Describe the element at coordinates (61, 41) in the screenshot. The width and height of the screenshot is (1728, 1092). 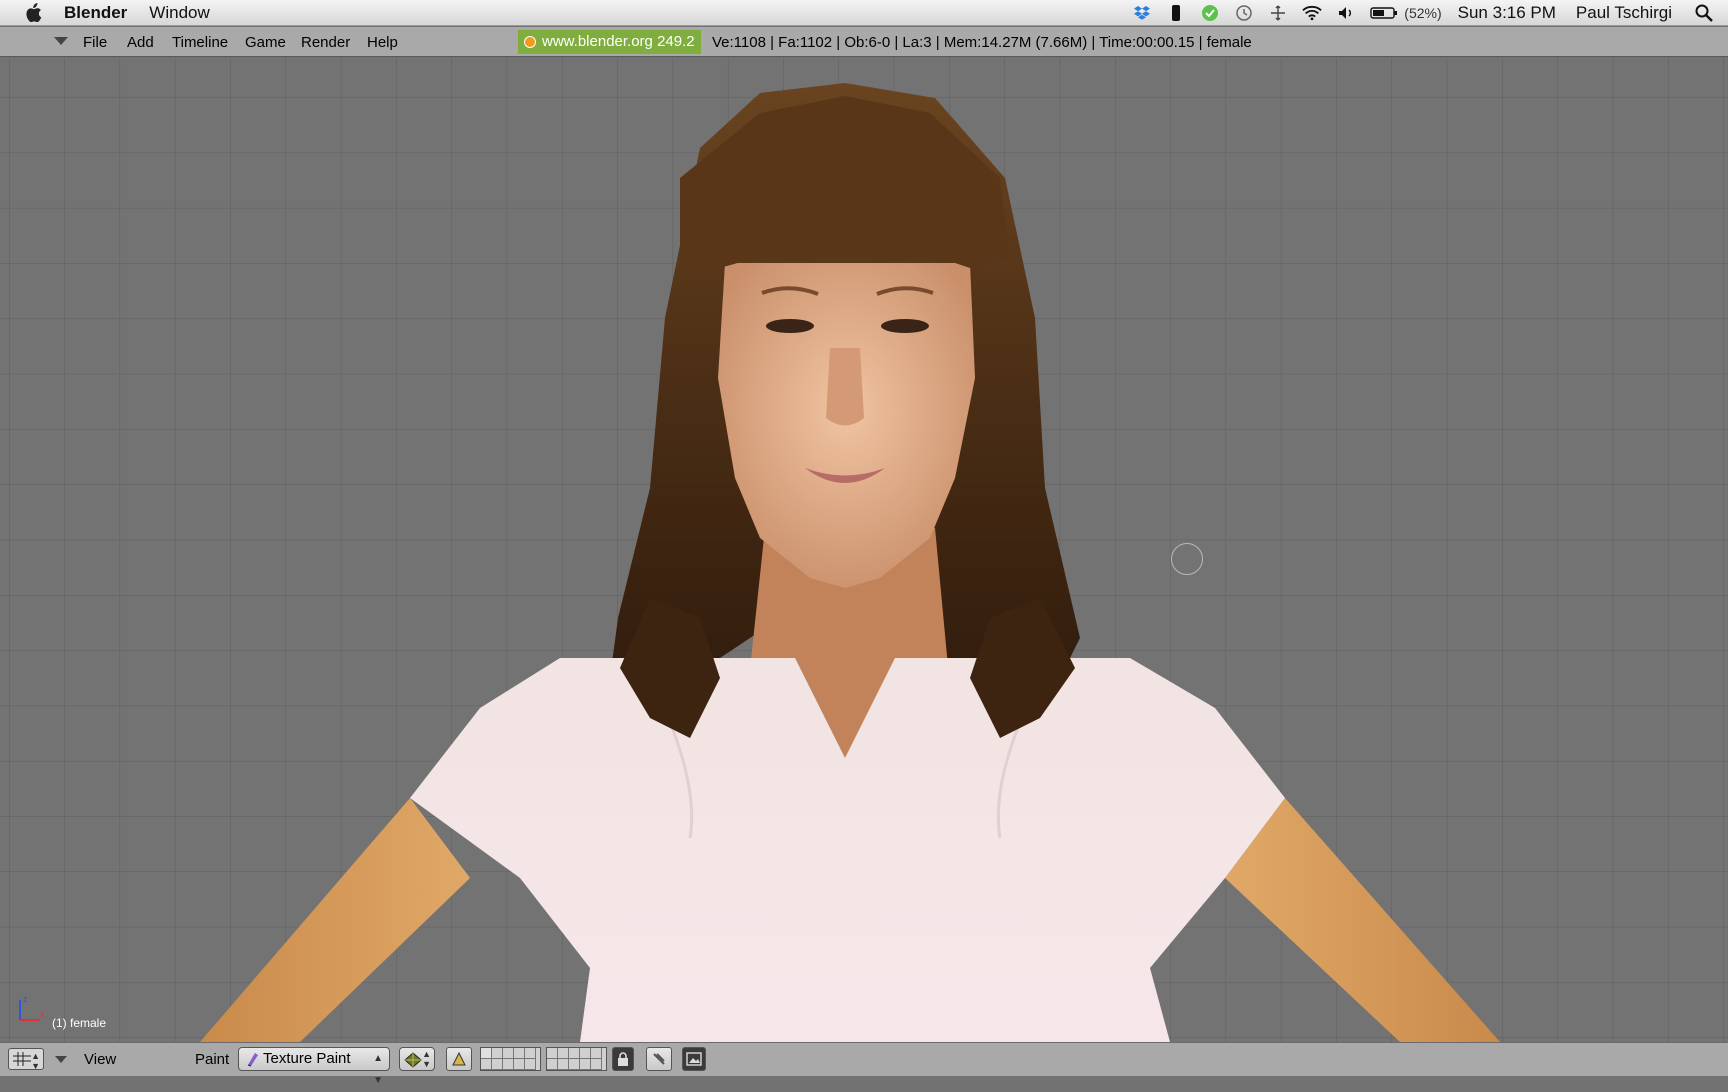
I see `header-collapse-icon` at that location.